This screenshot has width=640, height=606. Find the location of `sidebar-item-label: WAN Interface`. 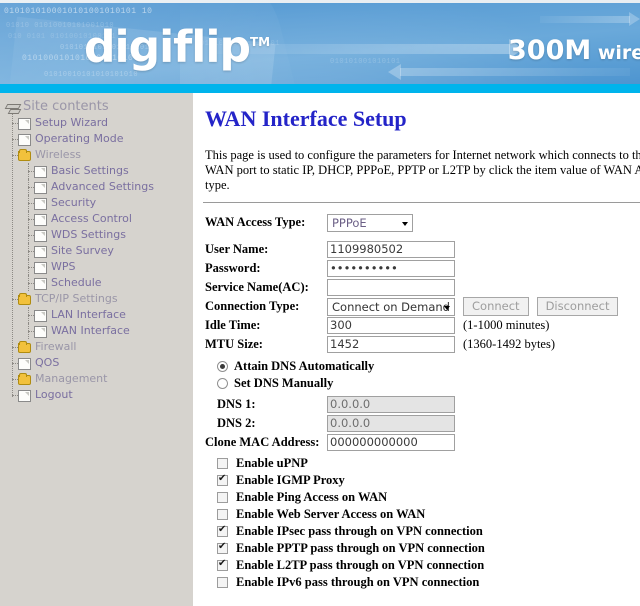

sidebar-item-label: WAN Interface is located at coordinates (90, 330).